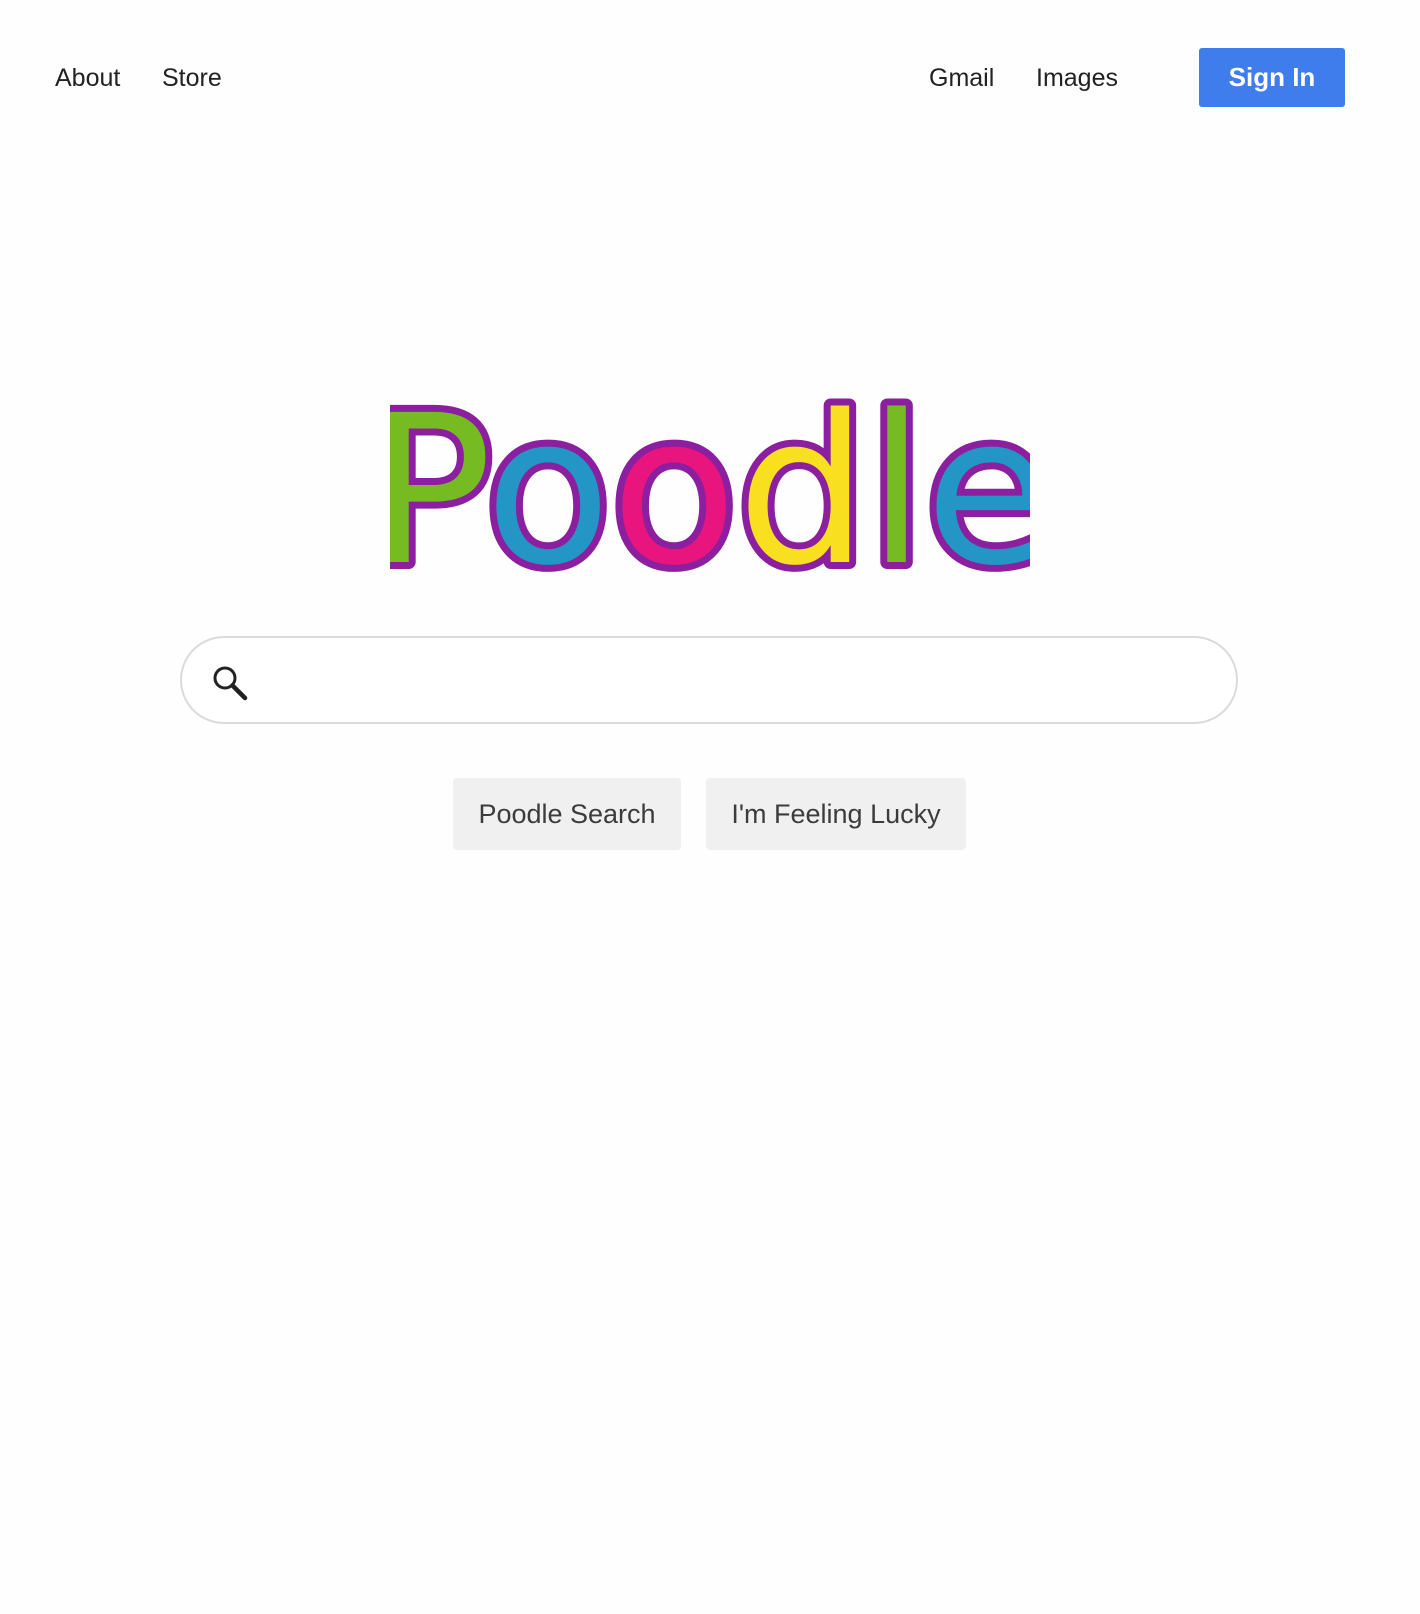 This screenshot has height=1614, width=1420. I want to click on logo-graphic: Poodle, so click(710, 490).